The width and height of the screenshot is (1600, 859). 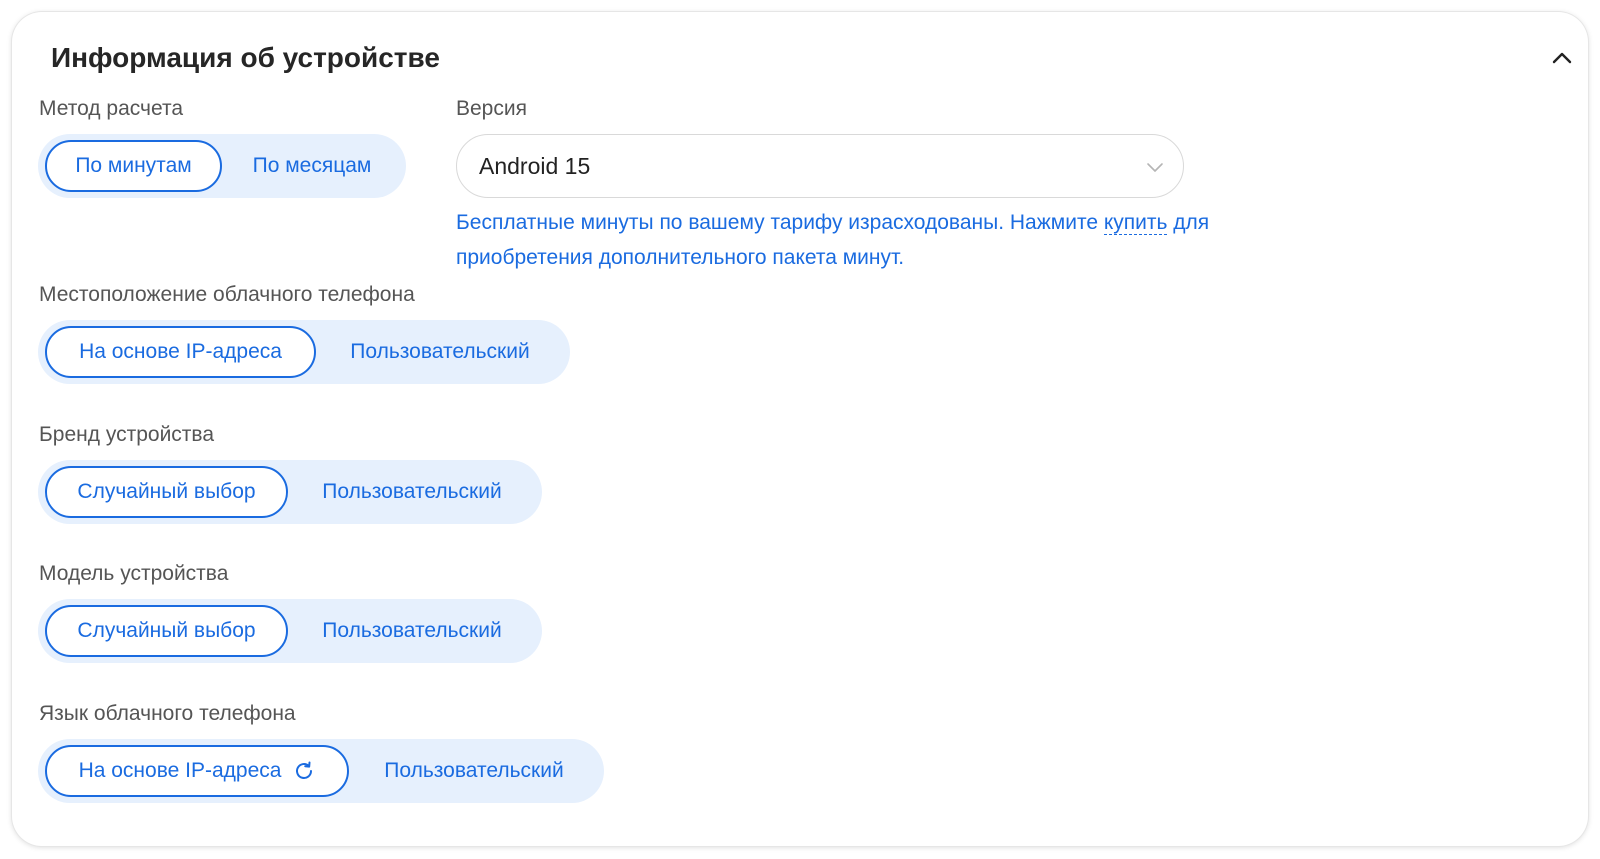 I want to click on billing-method-label: Метод расчета, so click(x=111, y=108).